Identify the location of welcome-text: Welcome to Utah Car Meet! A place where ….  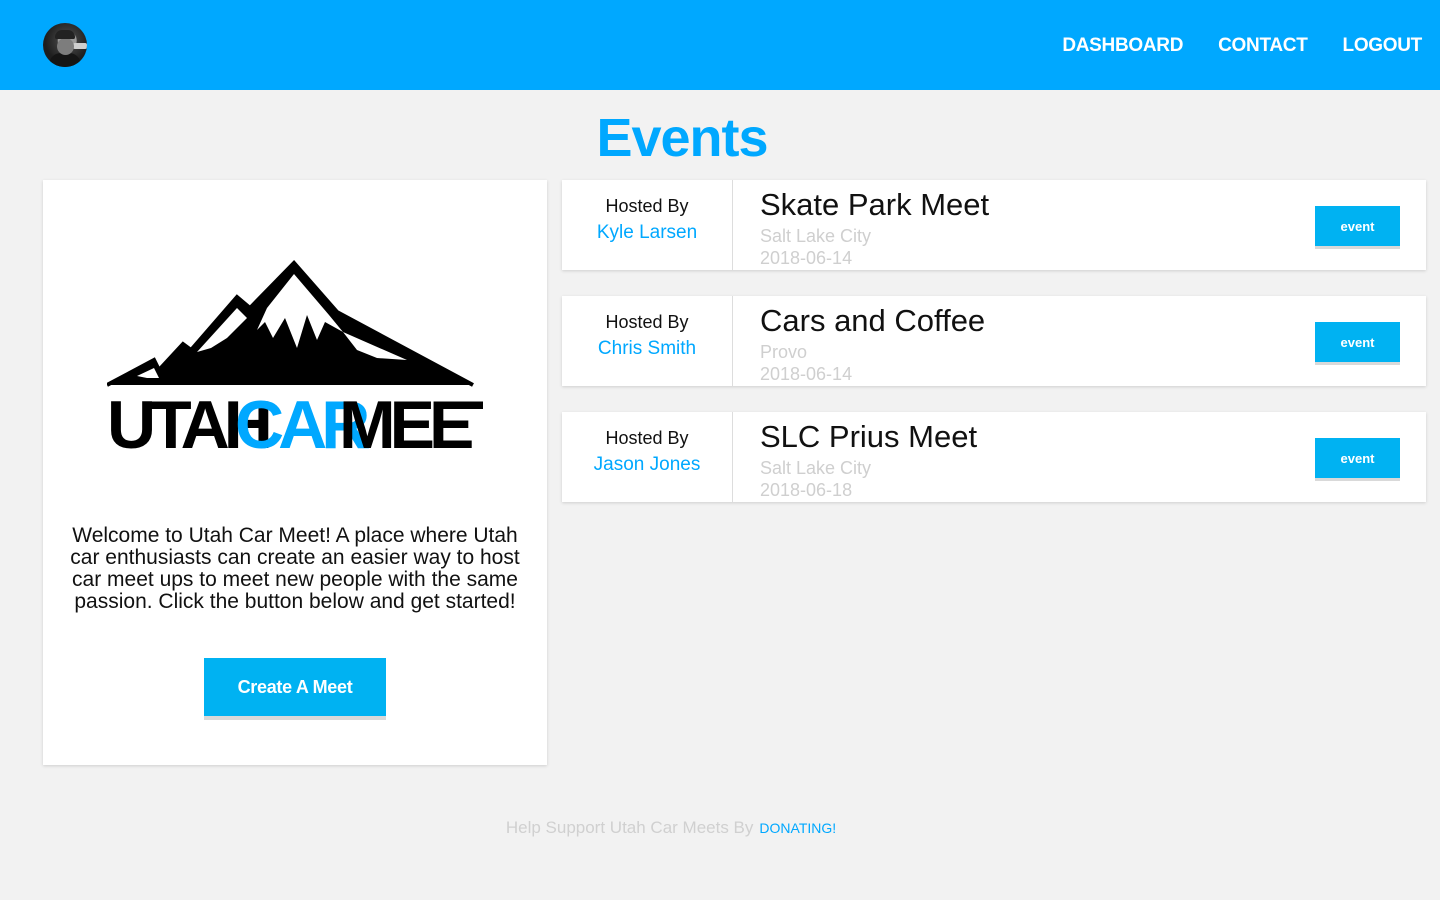
(295, 568).